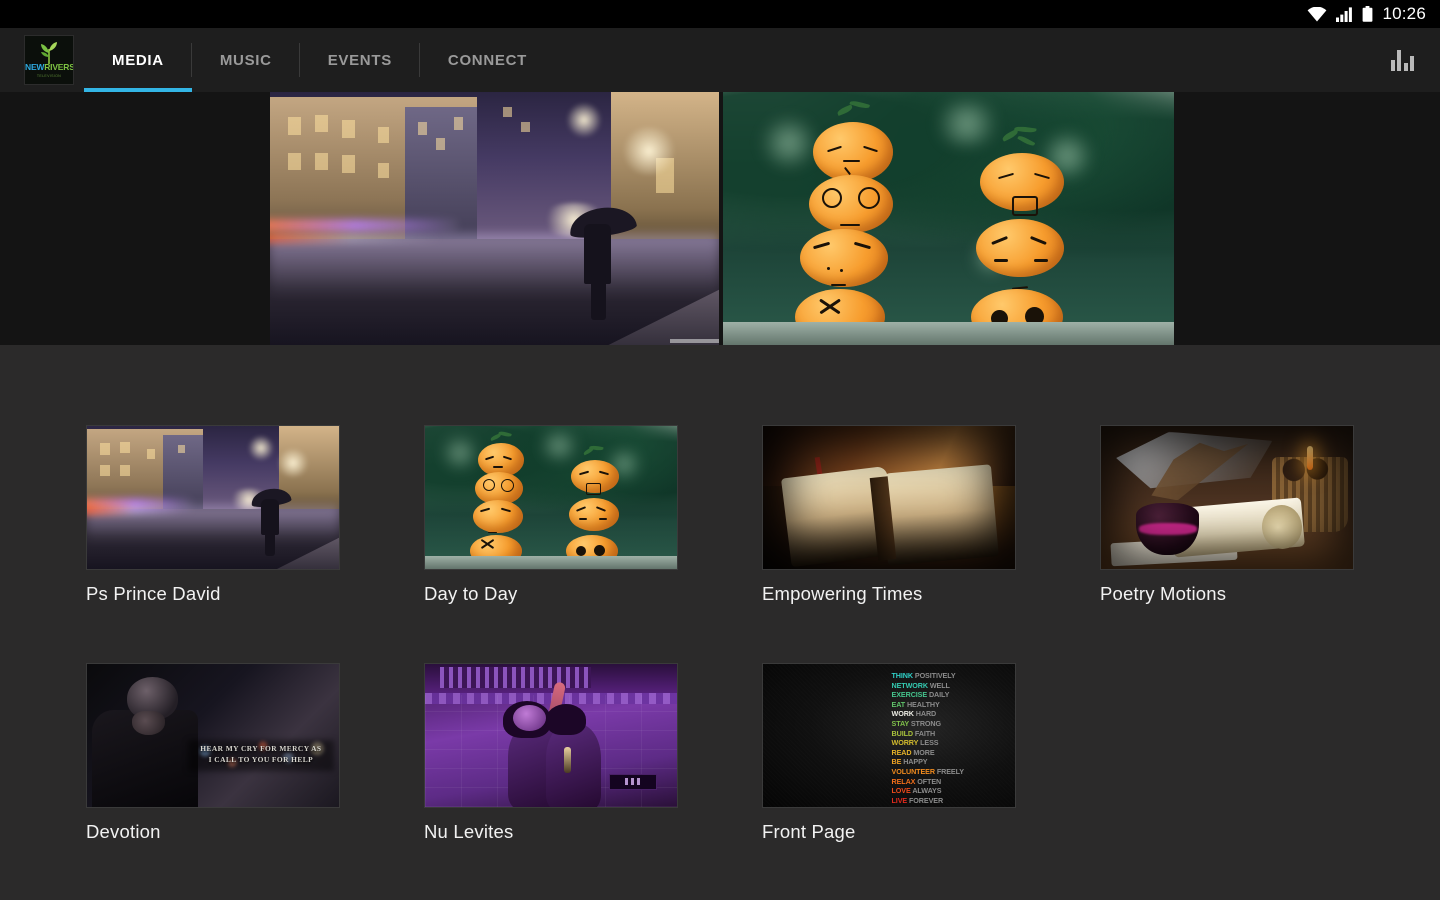 The height and width of the screenshot is (900, 1440). What do you see at coordinates (920, 685) in the screenshot?
I see `poster-line: NETWORK WELL` at bounding box center [920, 685].